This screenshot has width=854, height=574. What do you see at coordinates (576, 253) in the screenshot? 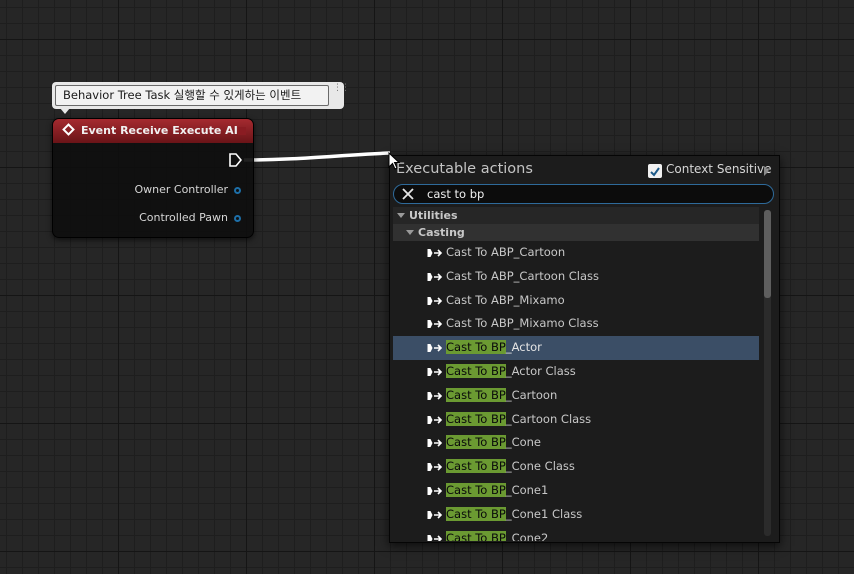
I see `action-item: Cast To ABP_Cartoon` at bounding box center [576, 253].